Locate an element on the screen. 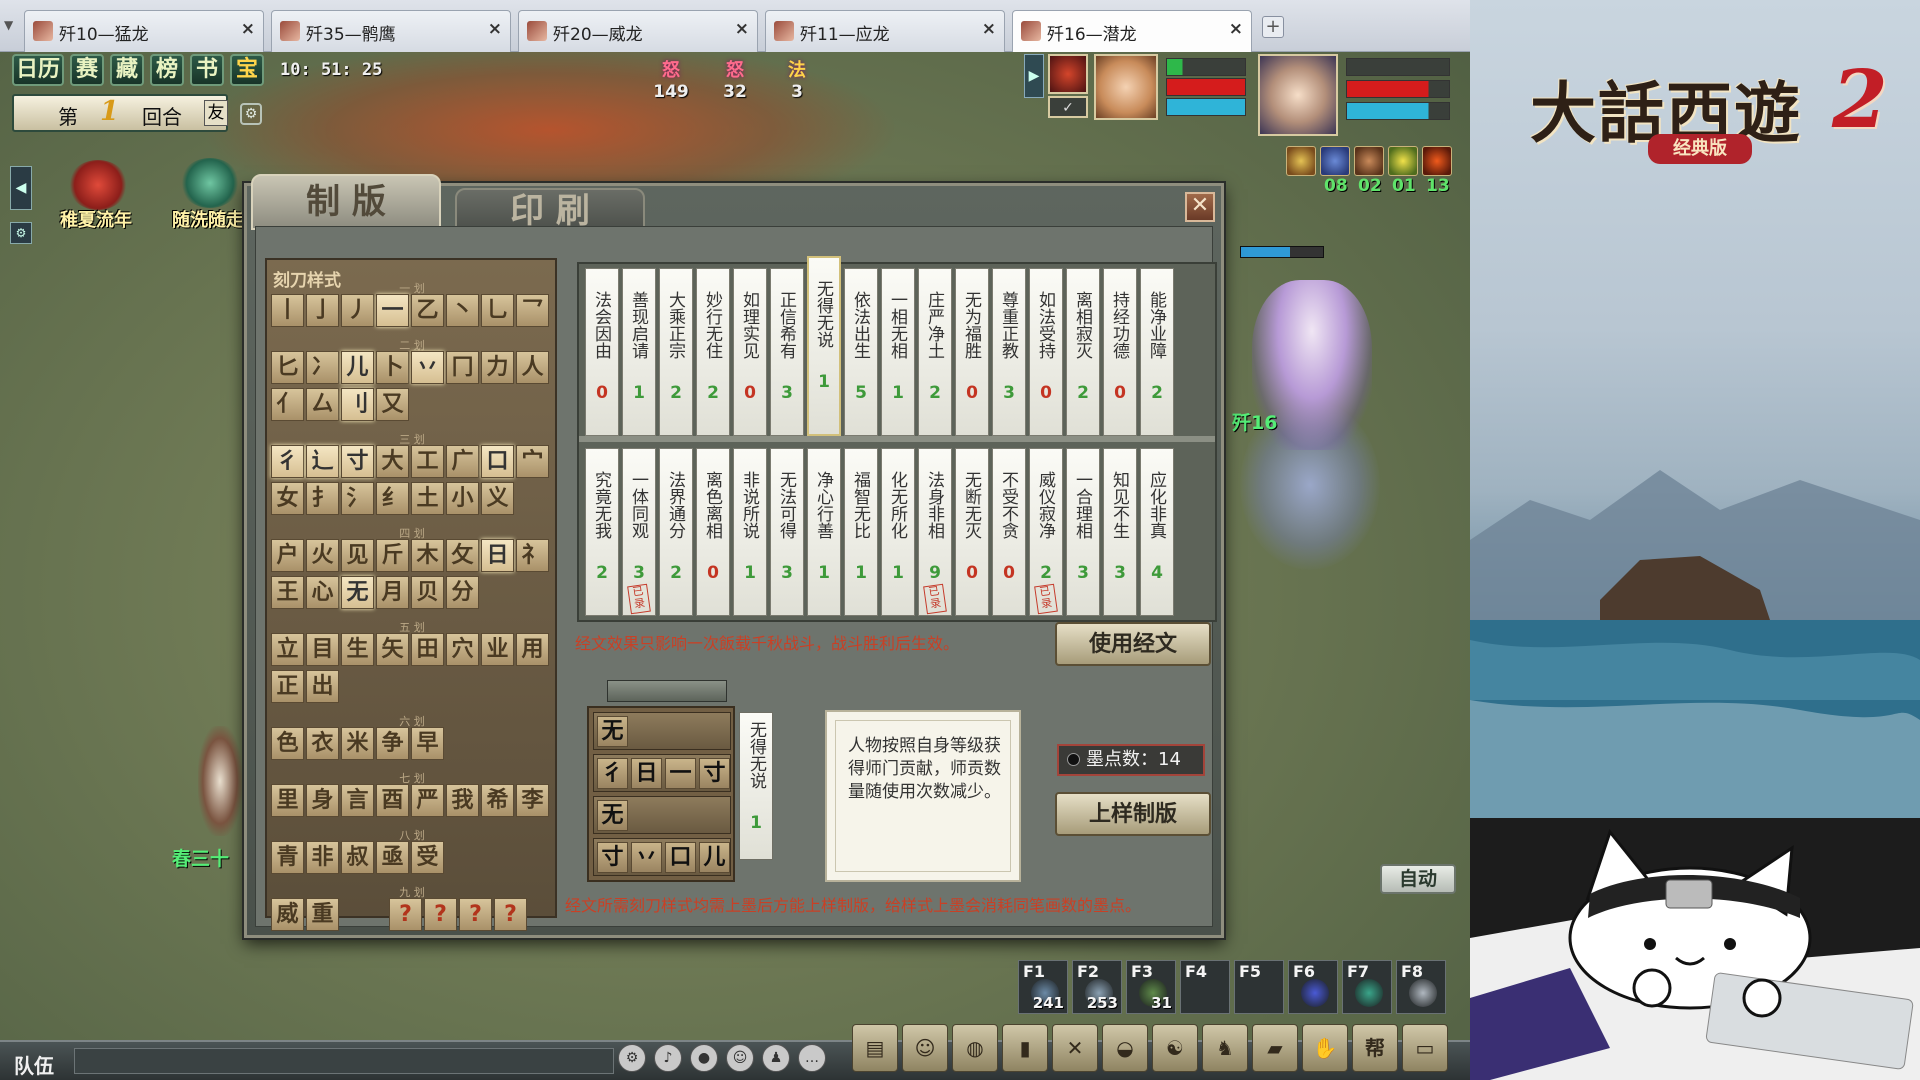 This screenshot has height=1080, width=1920. treasure-button: 宝 is located at coordinates (247, 70).